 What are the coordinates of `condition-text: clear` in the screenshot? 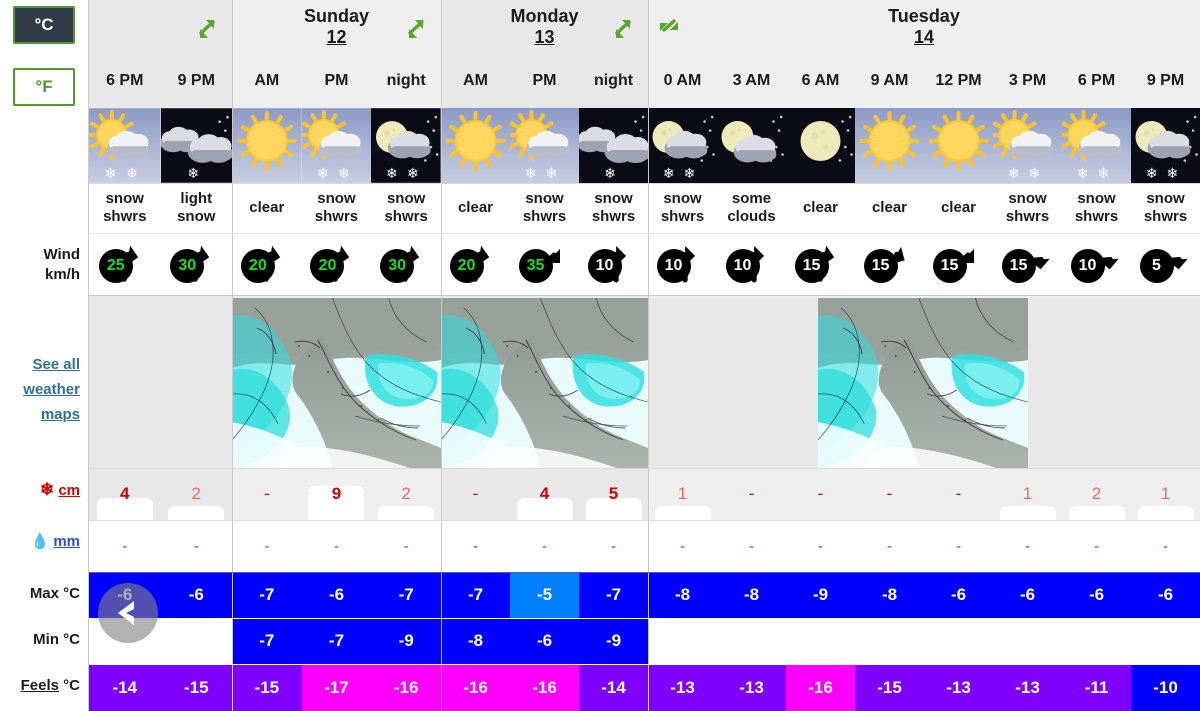 It's located at (267, 207).